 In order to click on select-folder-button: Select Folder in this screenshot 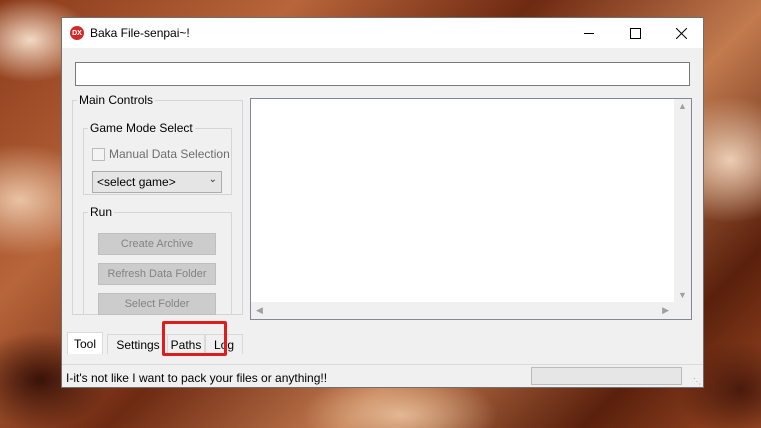, I will do `click(157, 304)`.